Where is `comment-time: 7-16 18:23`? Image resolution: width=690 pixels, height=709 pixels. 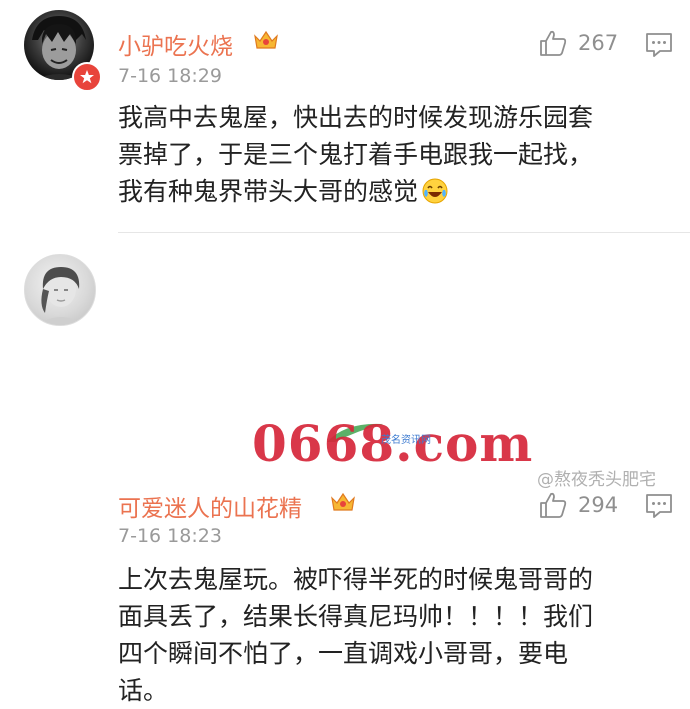
comment-time: 7-16 18:23 is located at coordinates (170, 536).